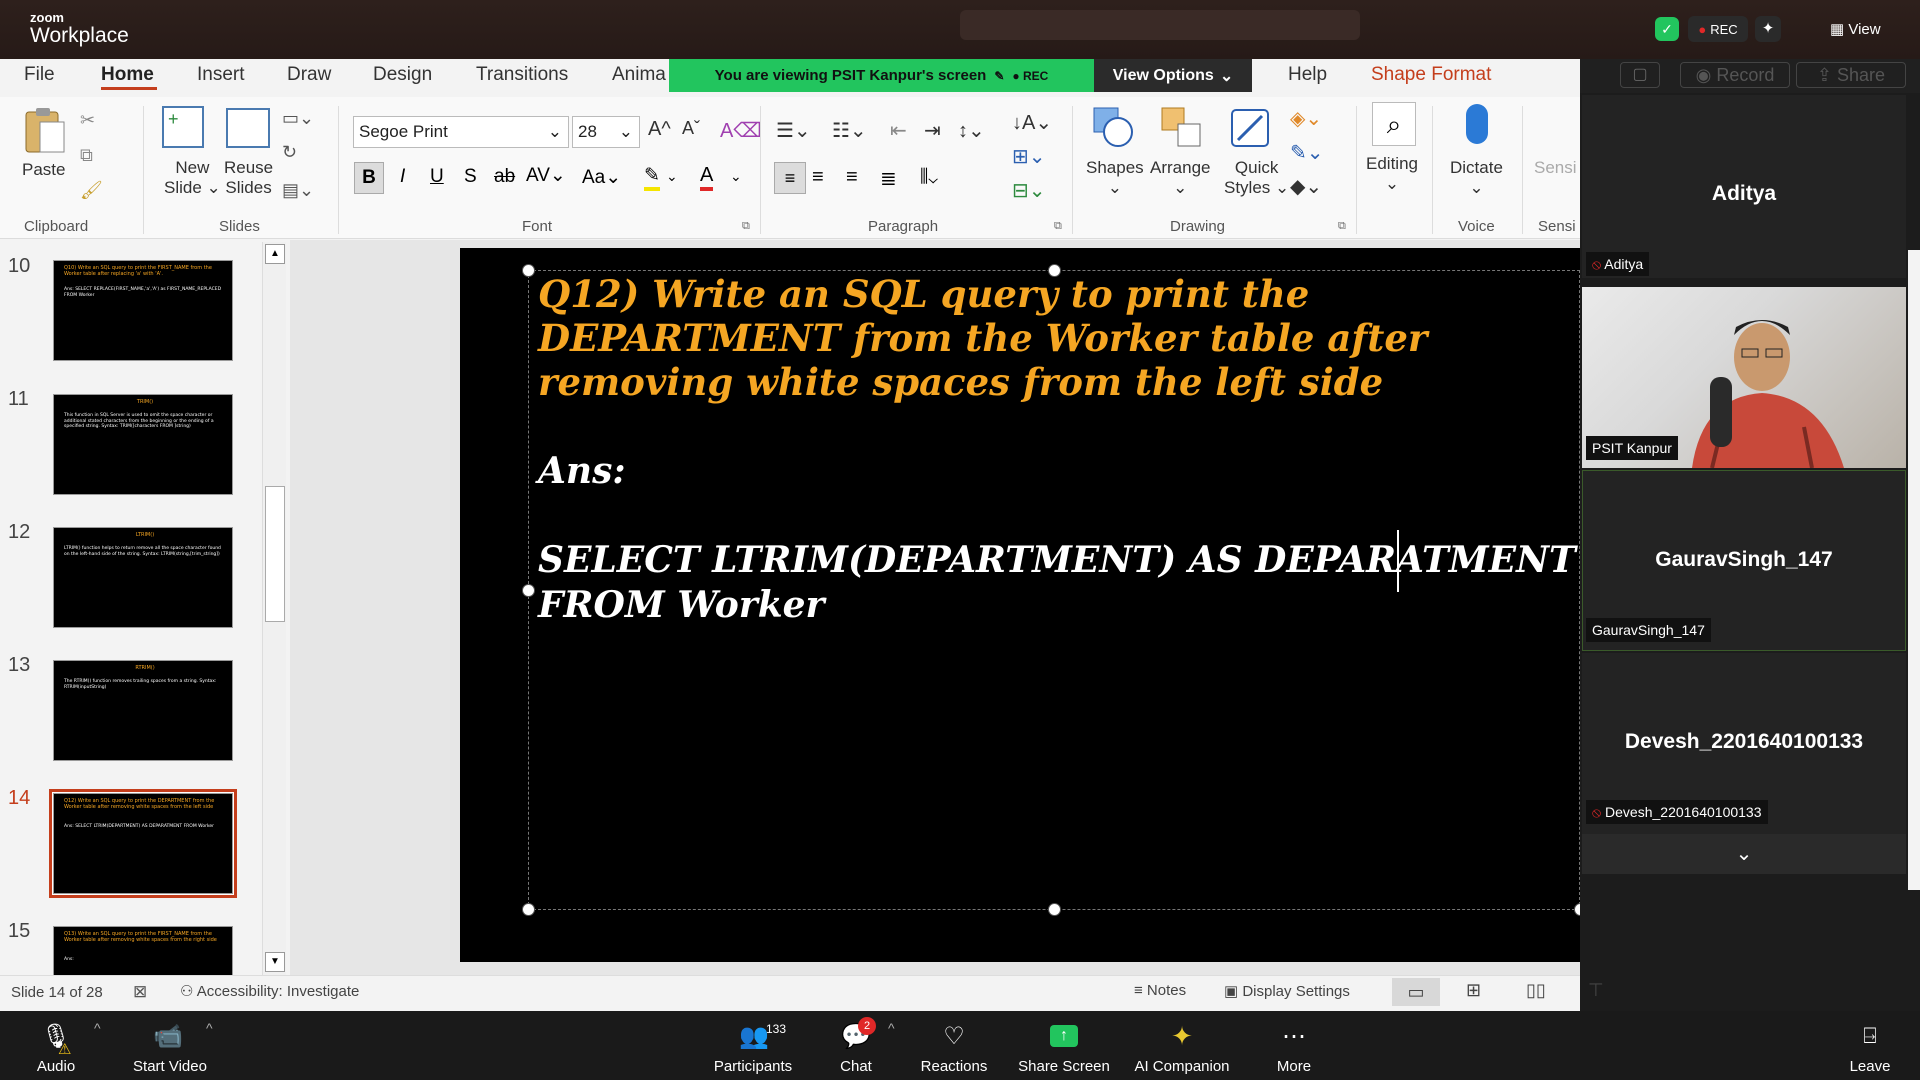 The image size is (1920, 1080). Describe the element at coordinates (1392, 174) in the screenshot. I see `editing-button: Editing ⌄` at that location.